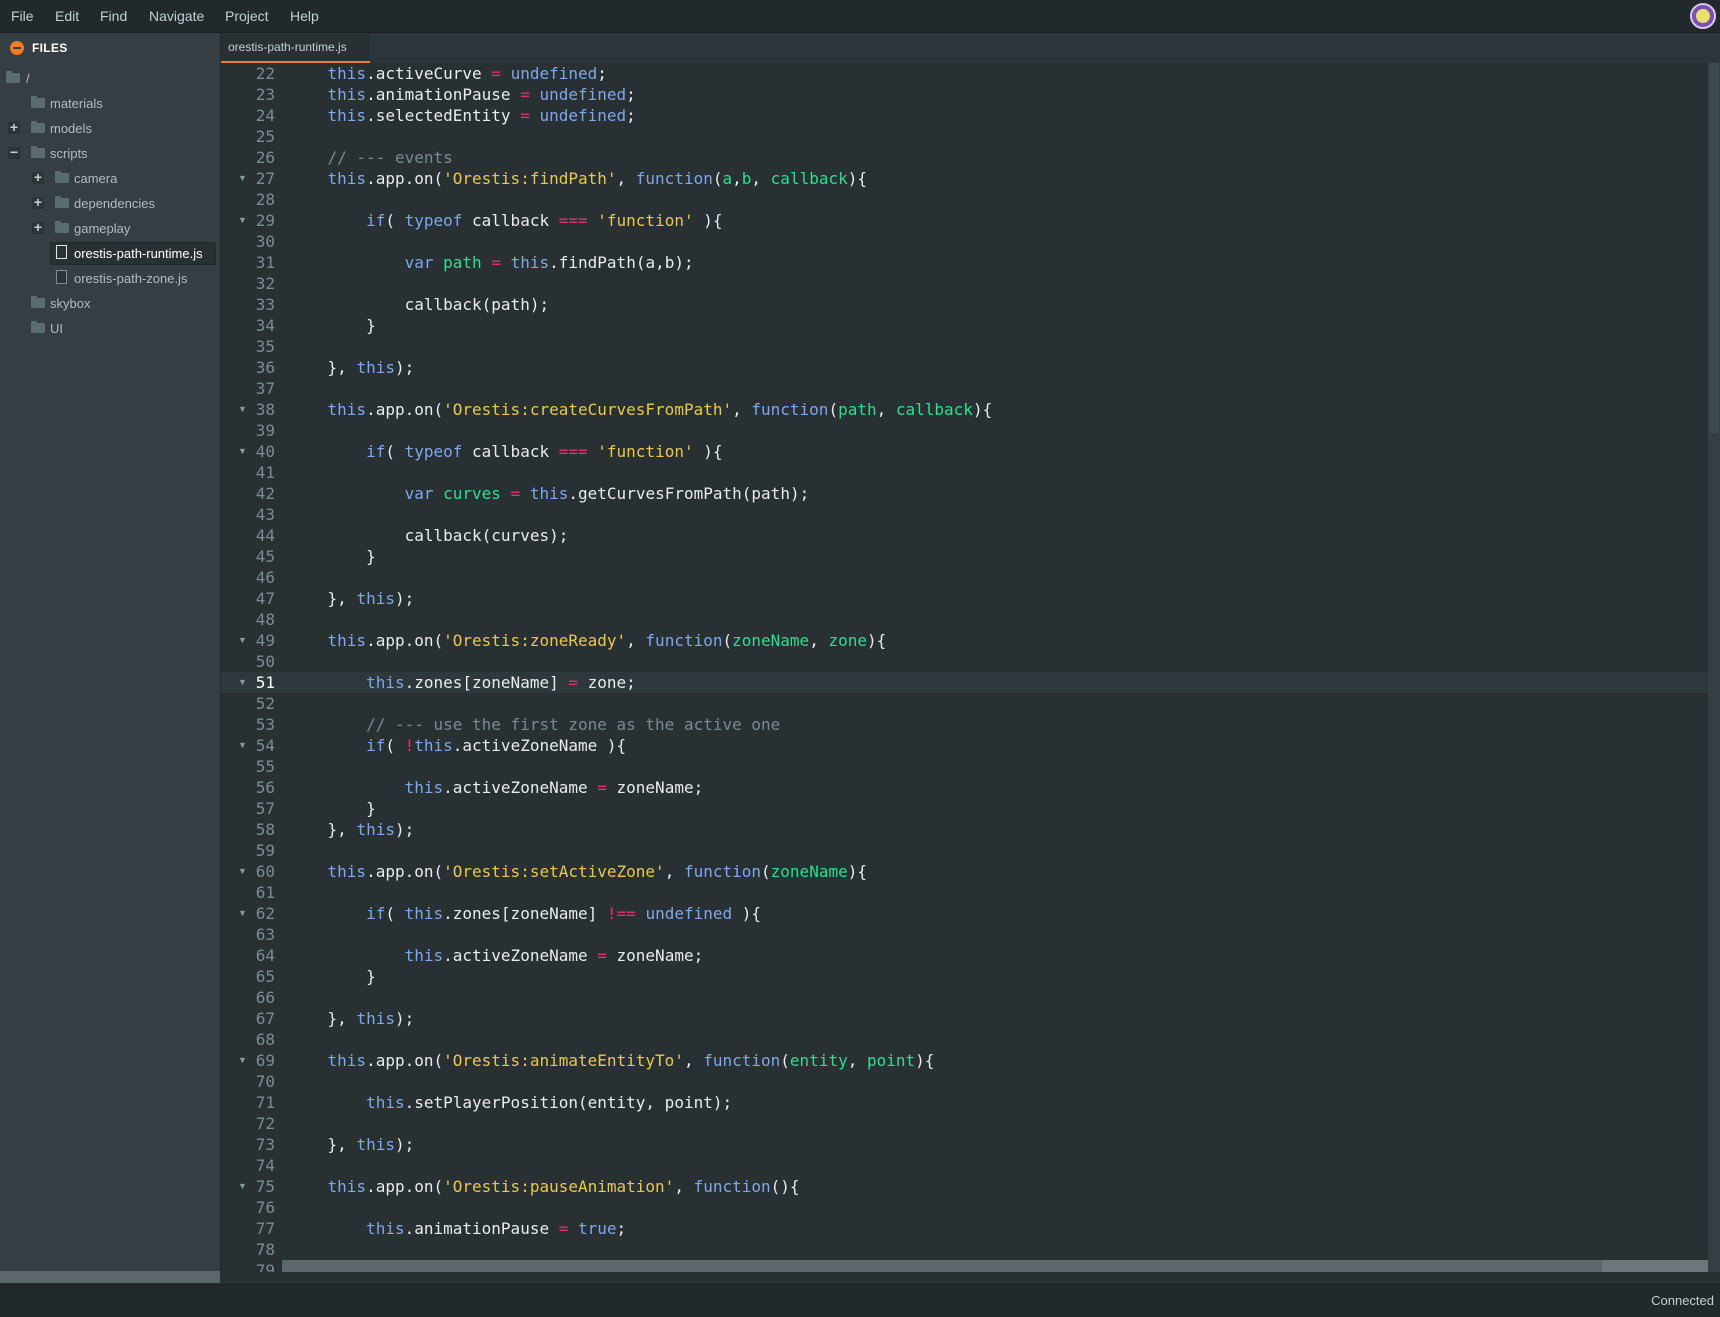 The width and height of the screenshot is (1720, 1317). I want to click on code-line: 30, so click(964, 241).